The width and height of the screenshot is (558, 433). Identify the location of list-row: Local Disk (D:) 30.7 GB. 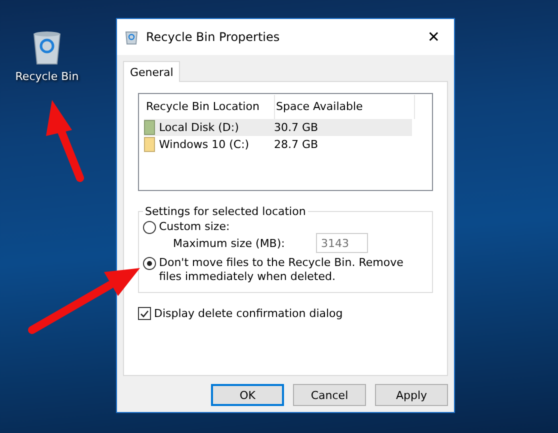
(278, 127).